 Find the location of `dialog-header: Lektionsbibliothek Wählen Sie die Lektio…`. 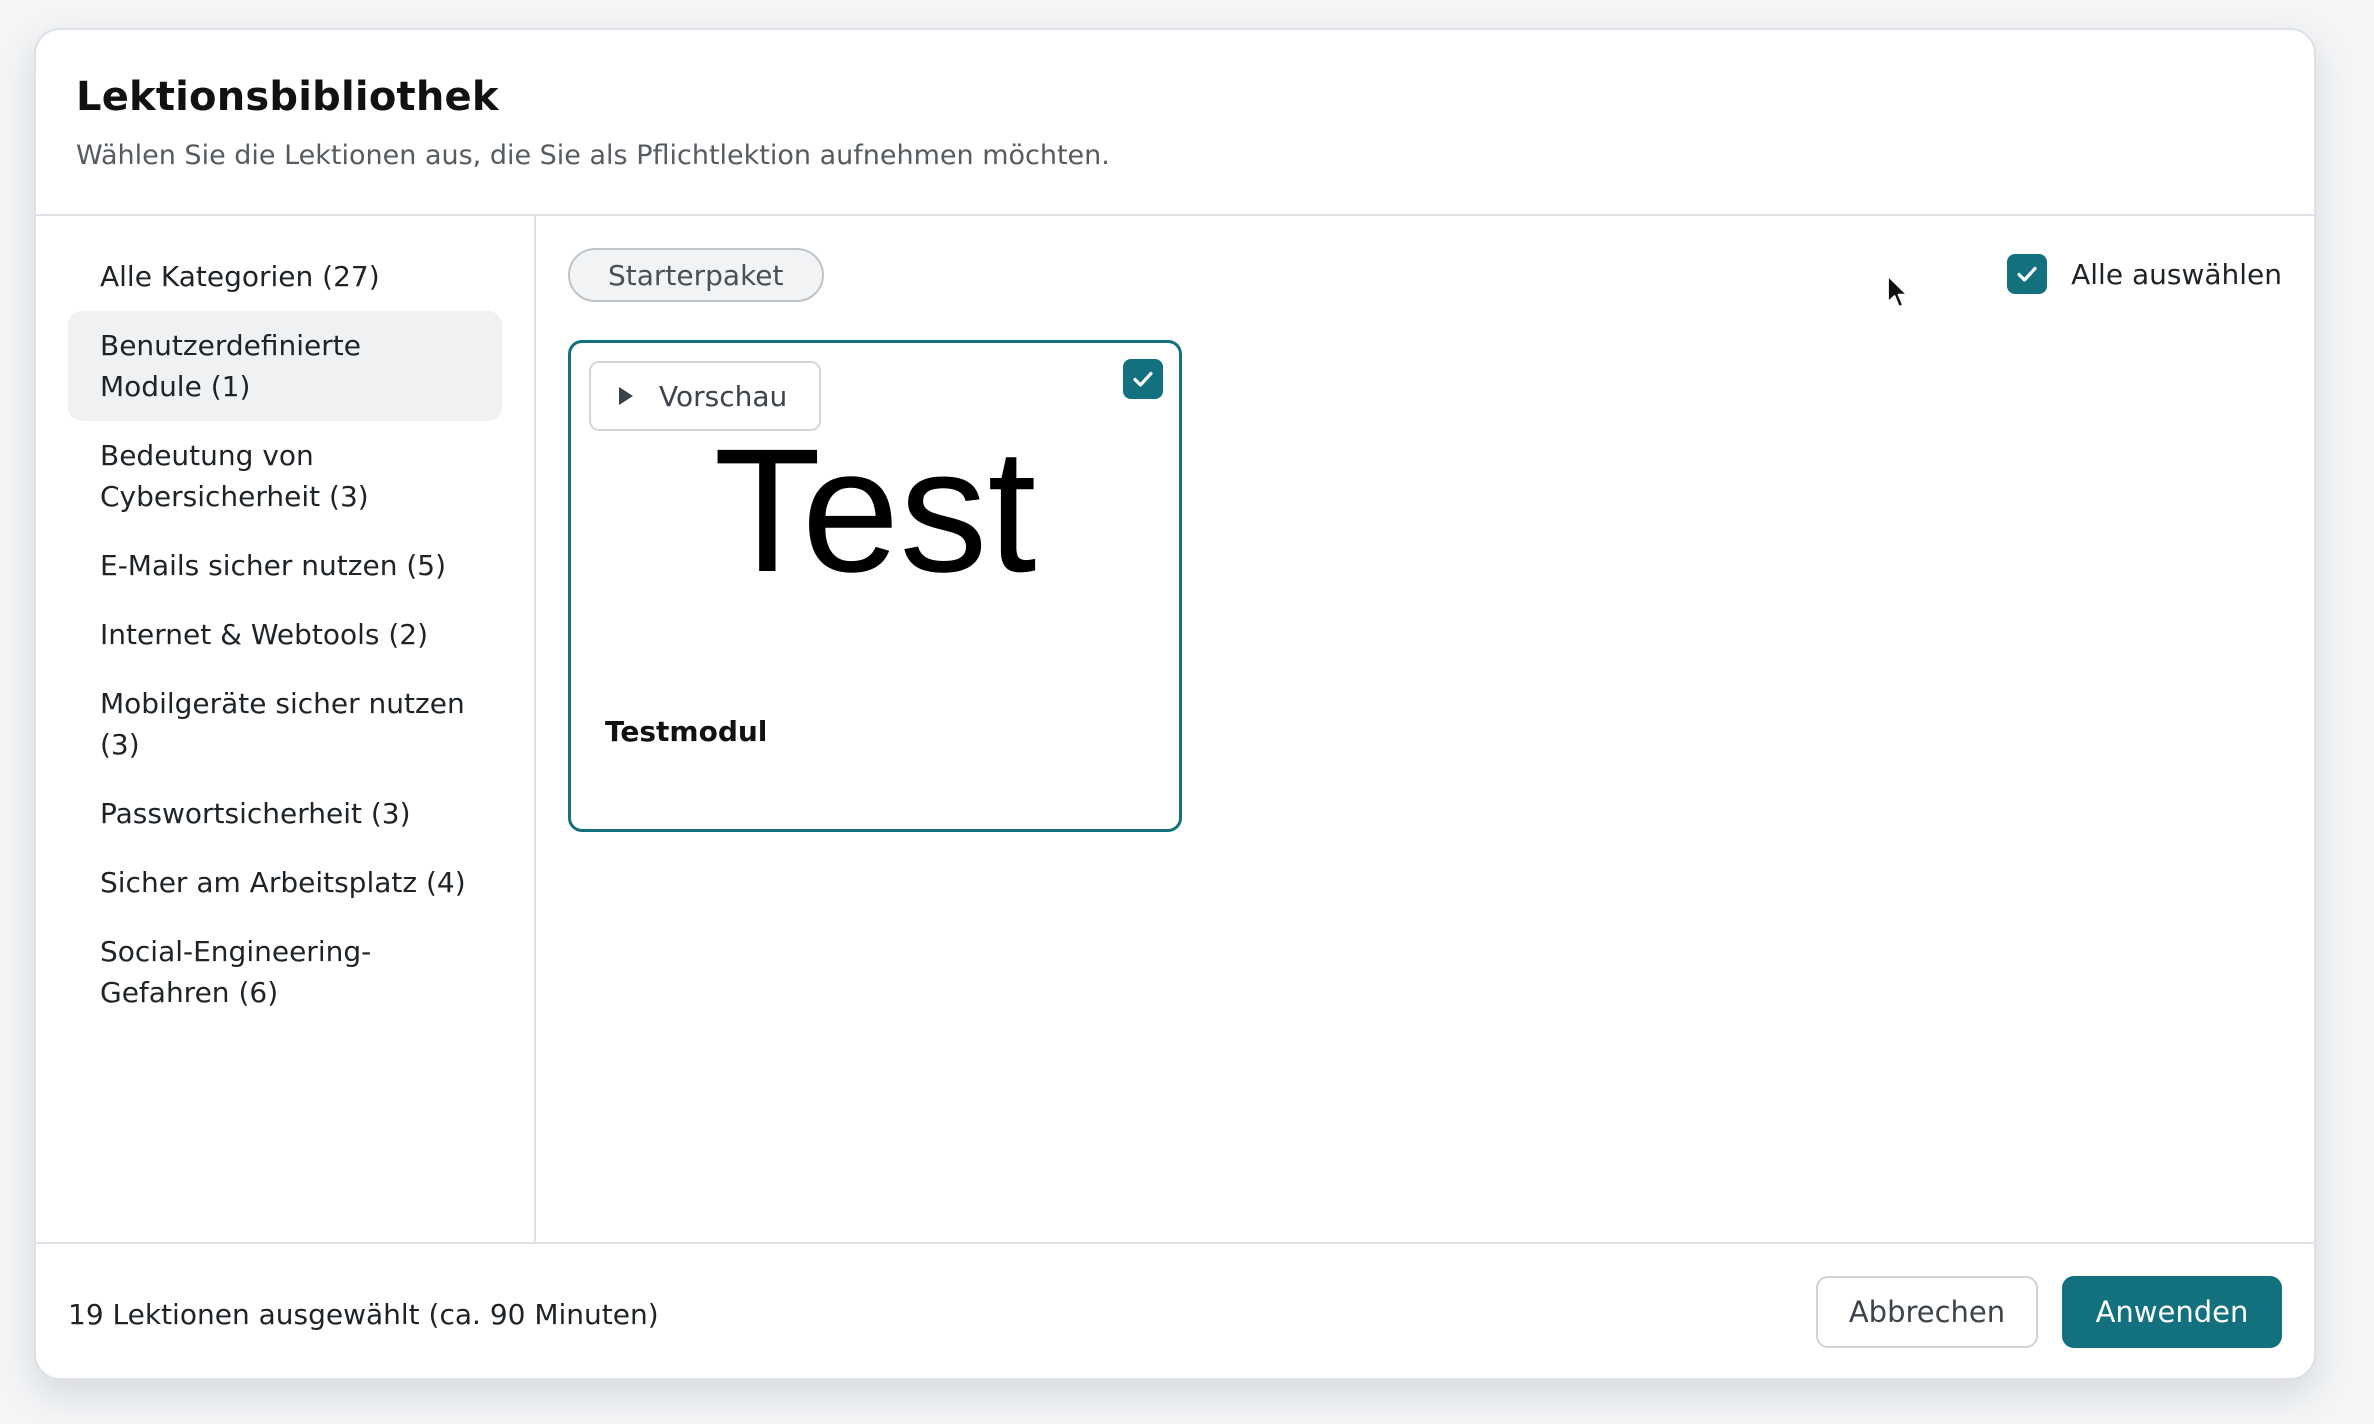

dialog-header: Lektionsbibliothek Wählen Sie die Lektio… is located at coordinates (1175, 123).